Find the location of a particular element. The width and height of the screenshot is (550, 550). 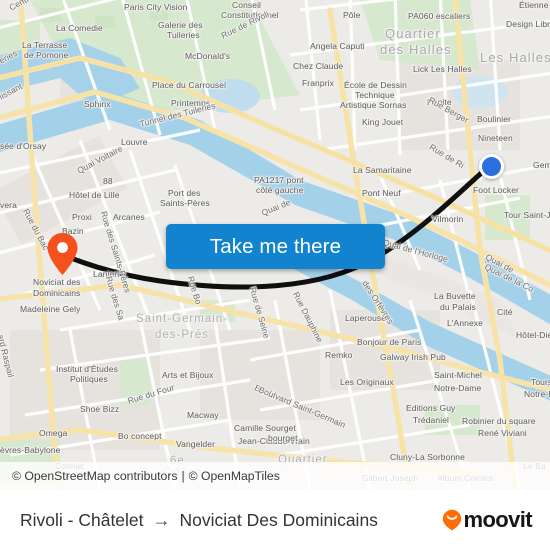

arrow-right-icon: → is located at coordinates (161, 520).